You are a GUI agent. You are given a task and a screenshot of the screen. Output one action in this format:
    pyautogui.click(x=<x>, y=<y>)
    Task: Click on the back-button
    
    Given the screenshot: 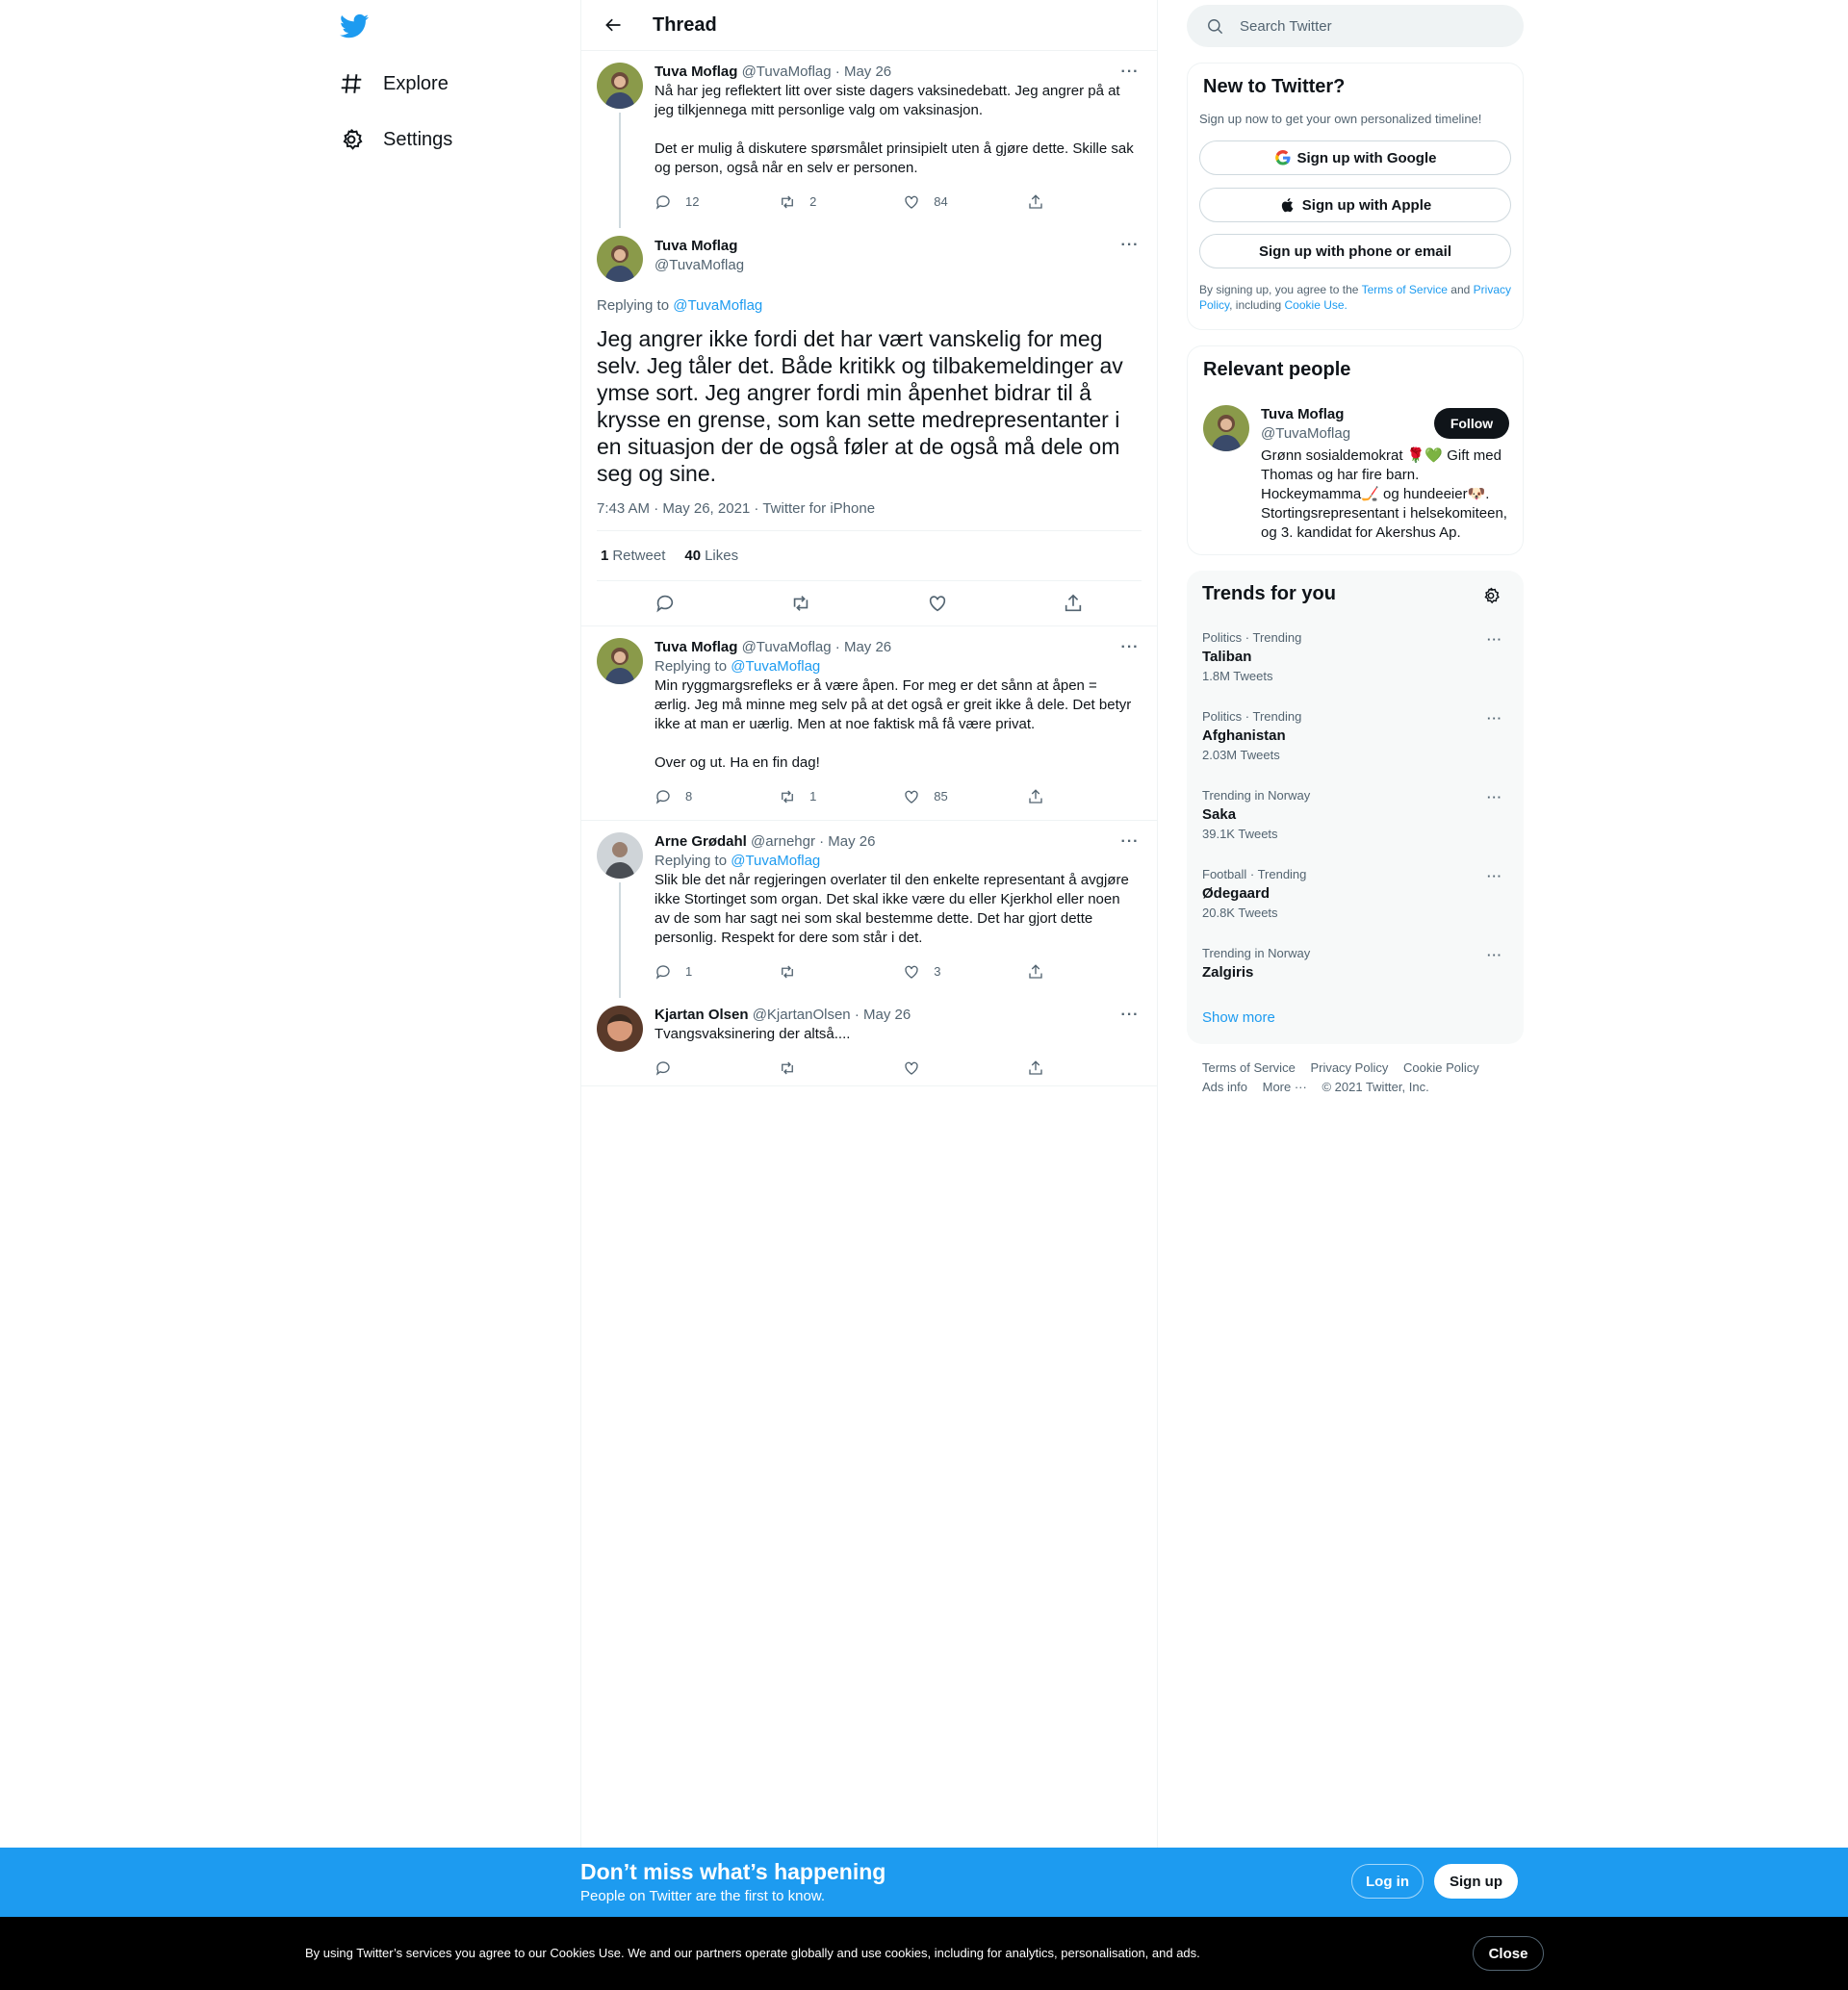 What is the action you would take?
    pyautogui.click(x=613, y=25)
    